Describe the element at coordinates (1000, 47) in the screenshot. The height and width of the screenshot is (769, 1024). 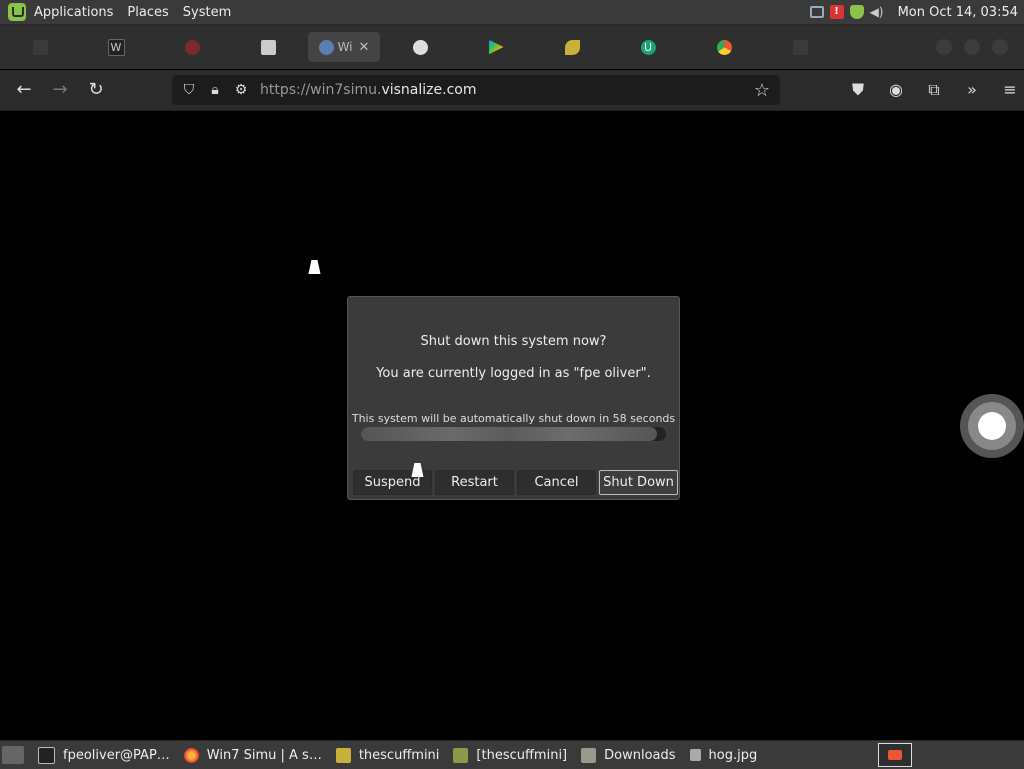
I see `close-window-icon` at that location.